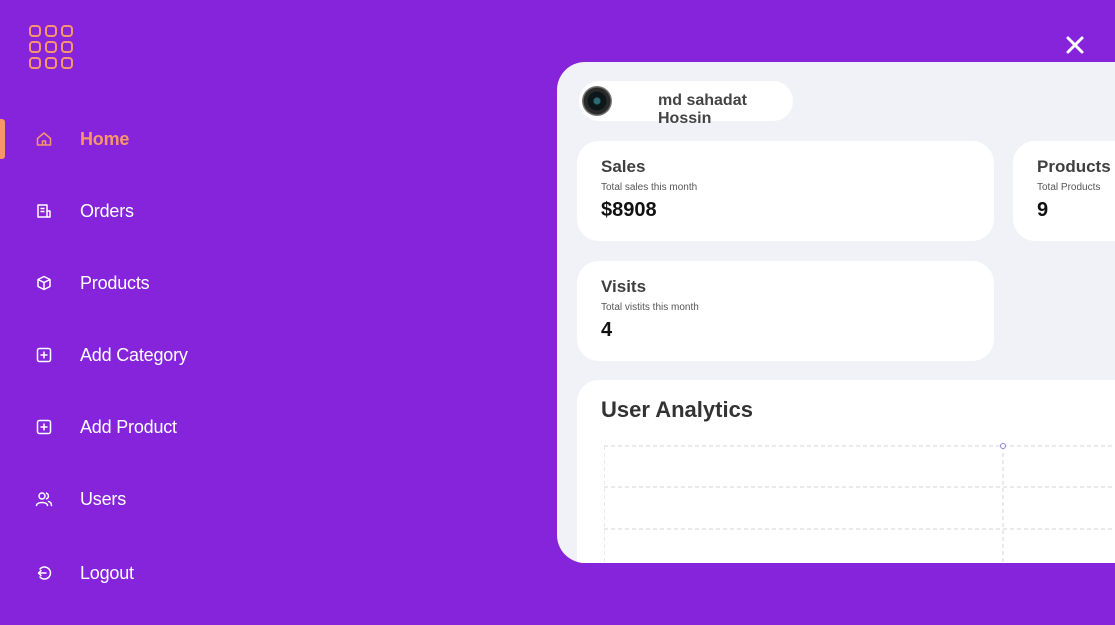 The height and width of the screenshot is (625, 1115). Describe the element at coordinates (629, 210) in the screenshot. I see `card-value: $8908` at that location.